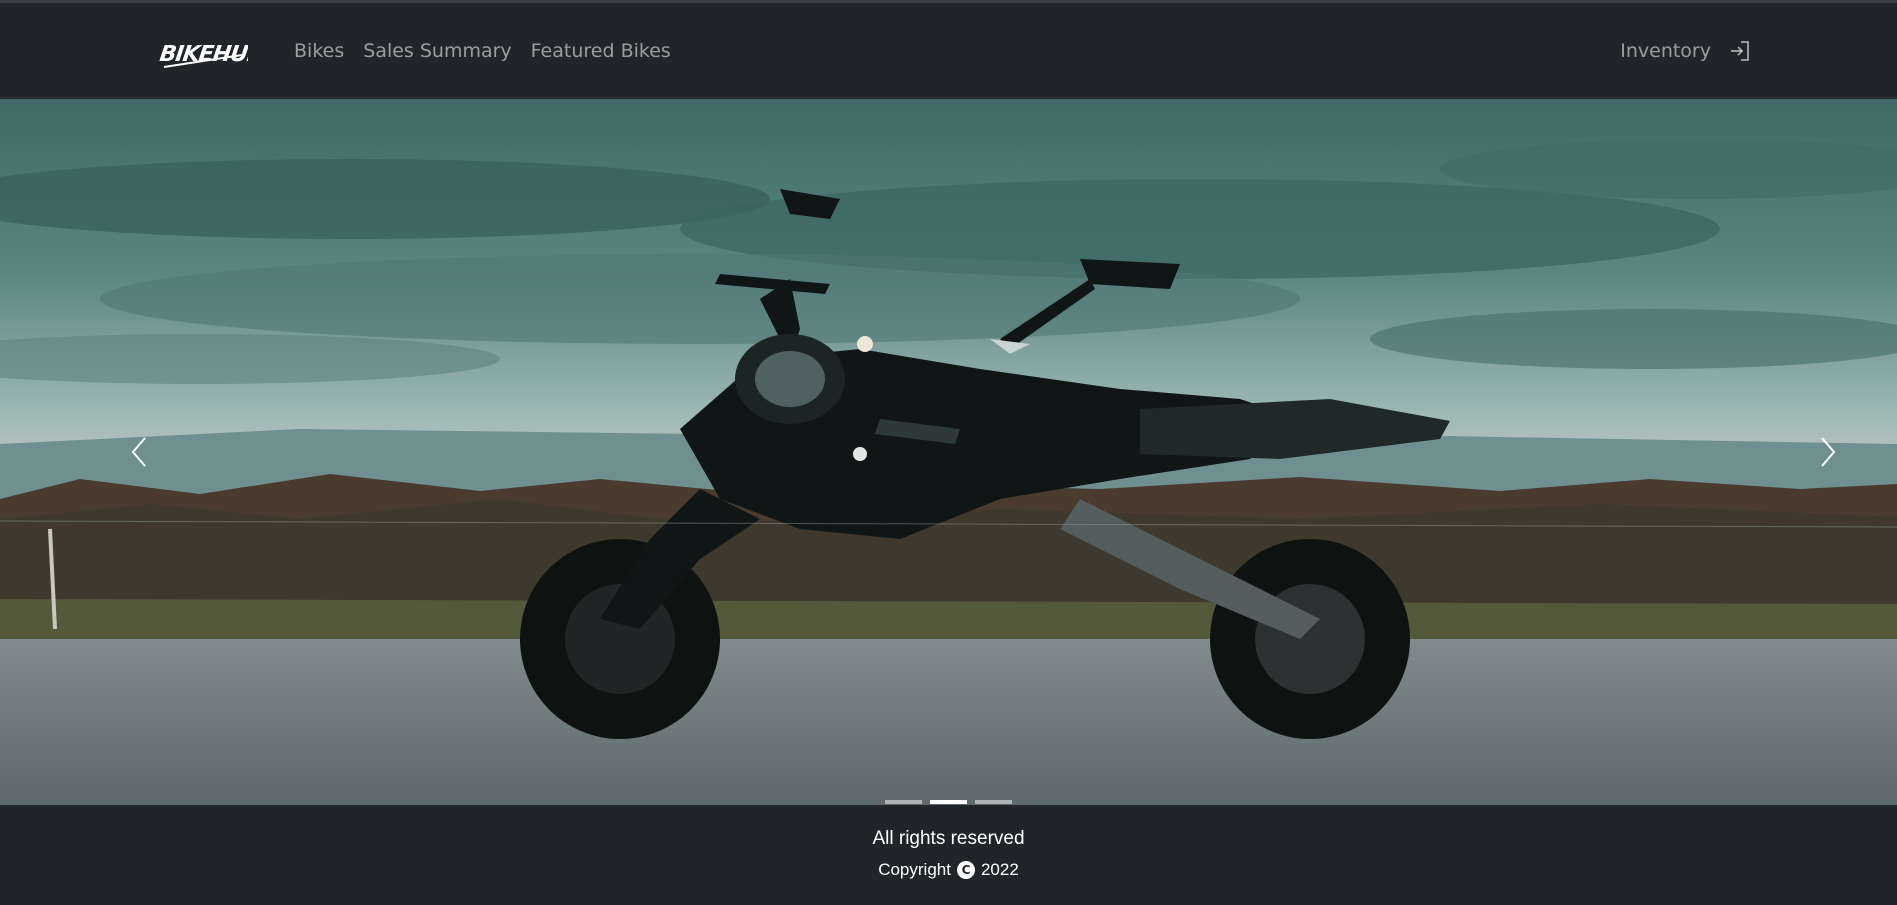 This screenshot has width=1897, height=905. I want to click on copyright-icon: C, so click(965, 870).